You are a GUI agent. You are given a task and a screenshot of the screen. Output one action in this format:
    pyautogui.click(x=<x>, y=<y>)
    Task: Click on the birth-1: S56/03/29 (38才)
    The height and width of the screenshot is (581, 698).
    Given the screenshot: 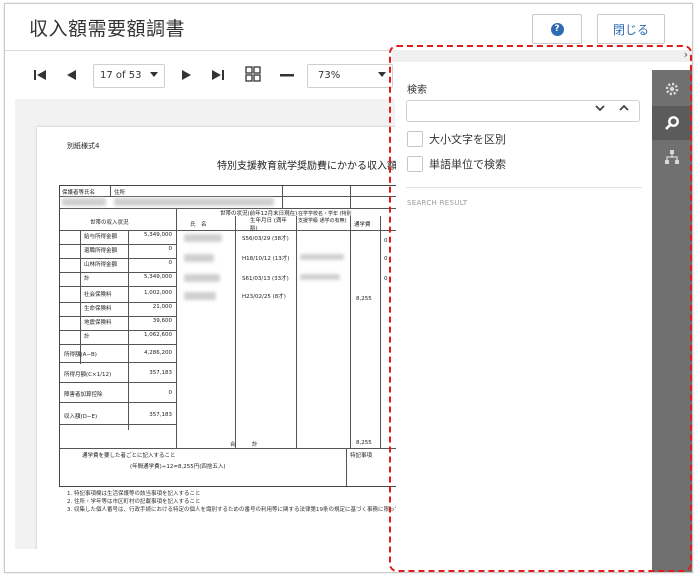 What is the action you would take?
    pyautogui.click(x=265, y=239)
    